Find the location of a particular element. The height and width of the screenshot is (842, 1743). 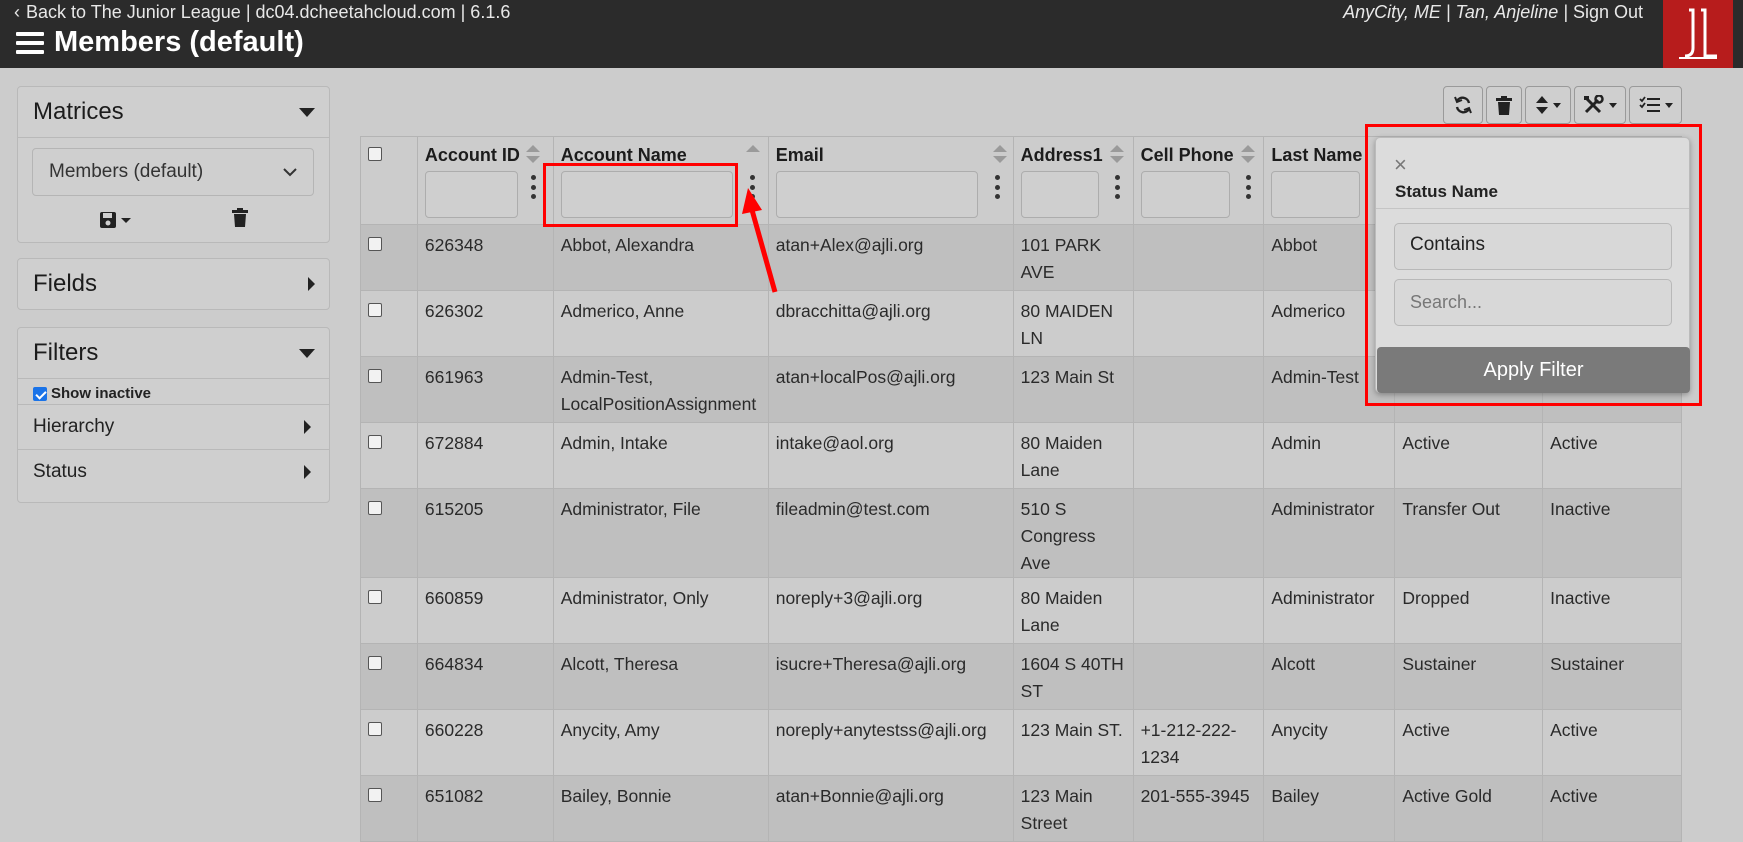

matrix-selected: Members (default) is located at coordinates (126, 171).